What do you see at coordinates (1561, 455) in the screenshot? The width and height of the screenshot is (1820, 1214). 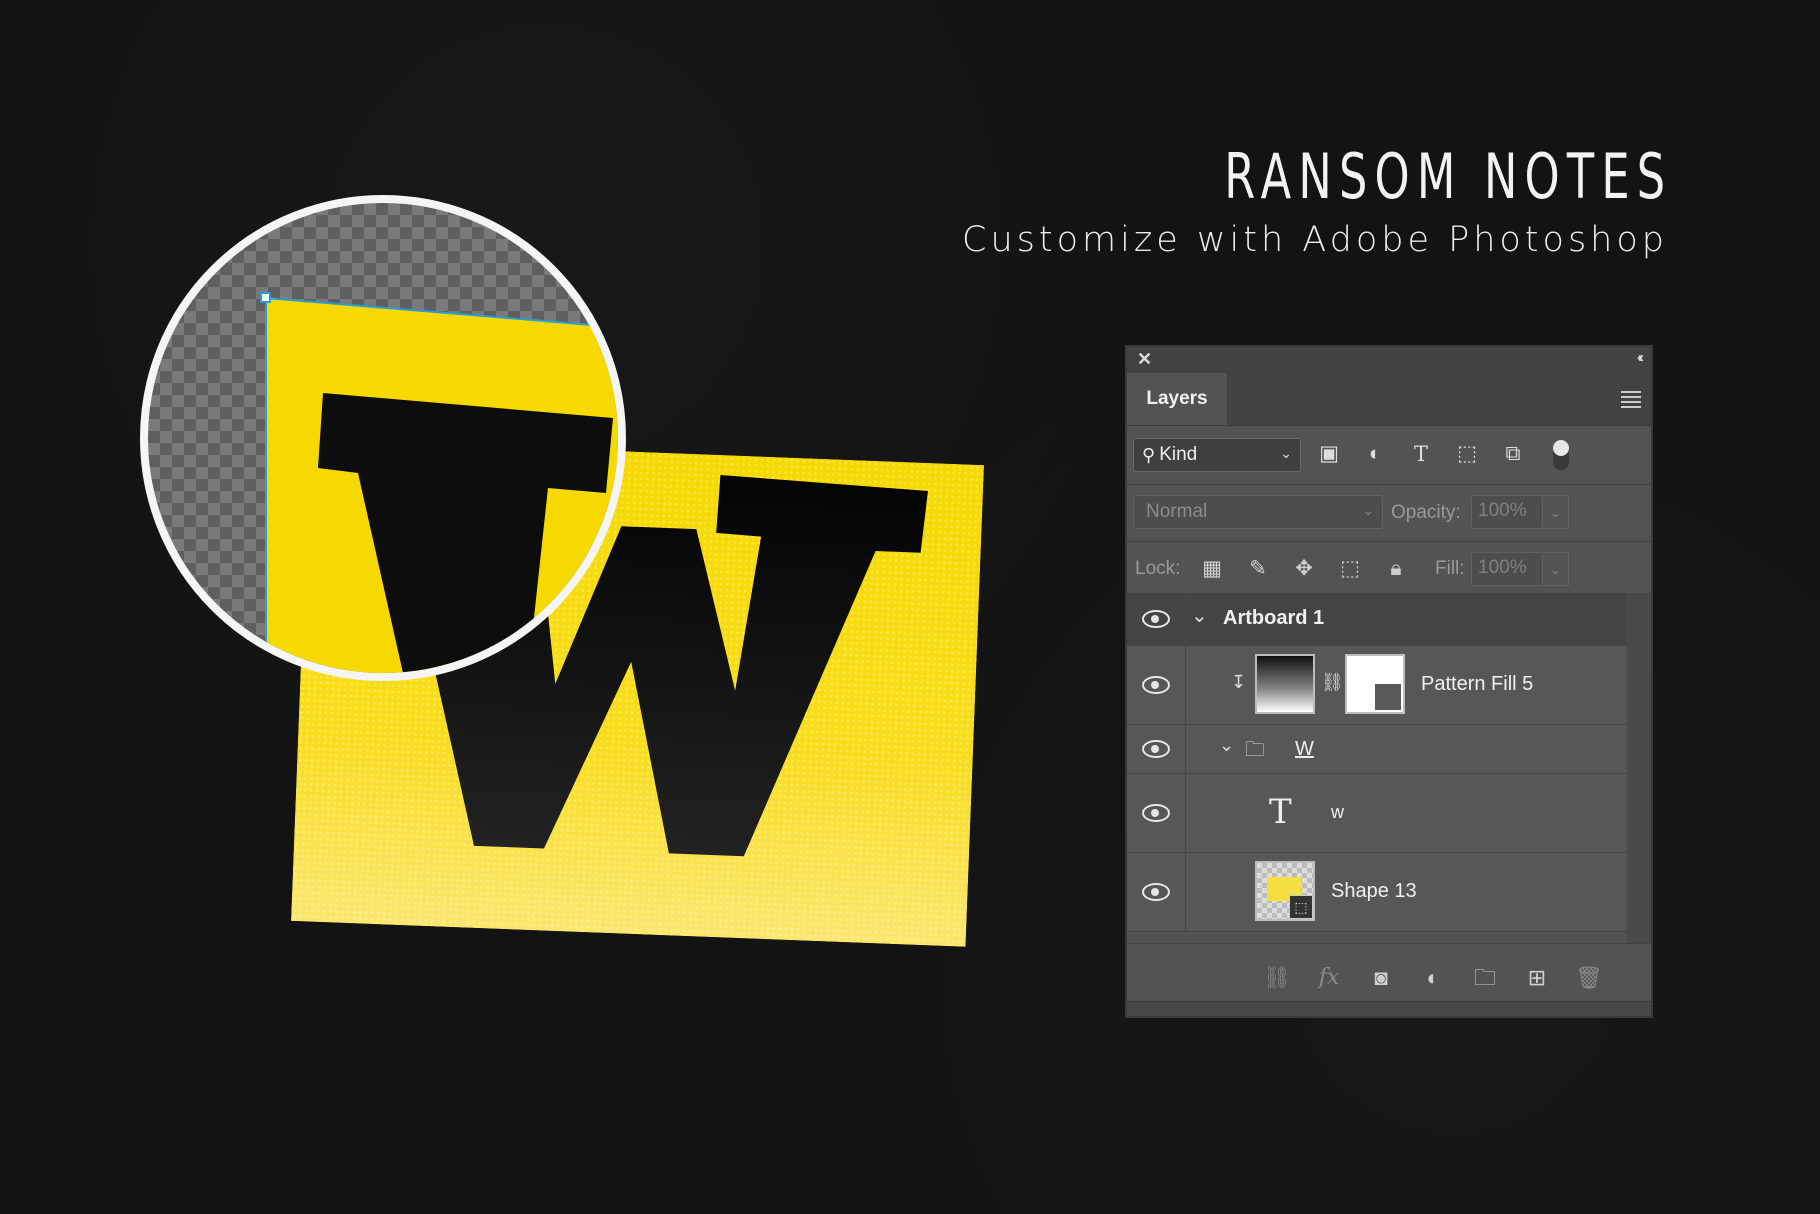 I see `filter-toggle` at bounding box center [1561, 455].